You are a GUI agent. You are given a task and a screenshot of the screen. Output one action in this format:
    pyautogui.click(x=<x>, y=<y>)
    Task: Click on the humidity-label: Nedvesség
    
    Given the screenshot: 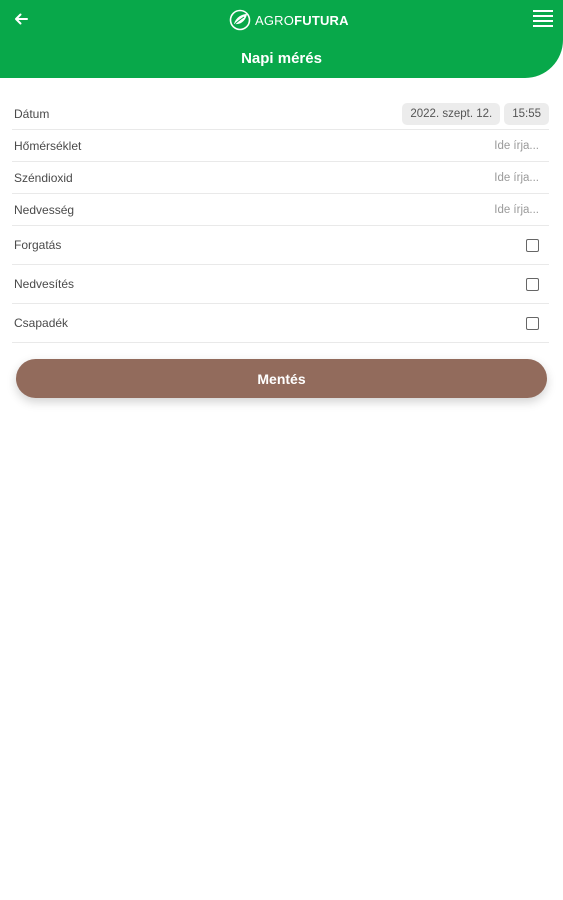 What is the action you would take?
    pyautogui.click(x=44, y=209)
    